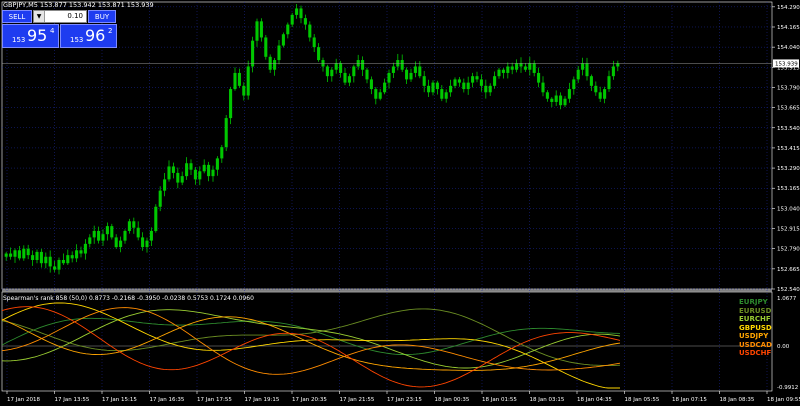 This screenshot has height=406, width=800. I want to click on price-tick-label: 154.165, so click(788, 28).